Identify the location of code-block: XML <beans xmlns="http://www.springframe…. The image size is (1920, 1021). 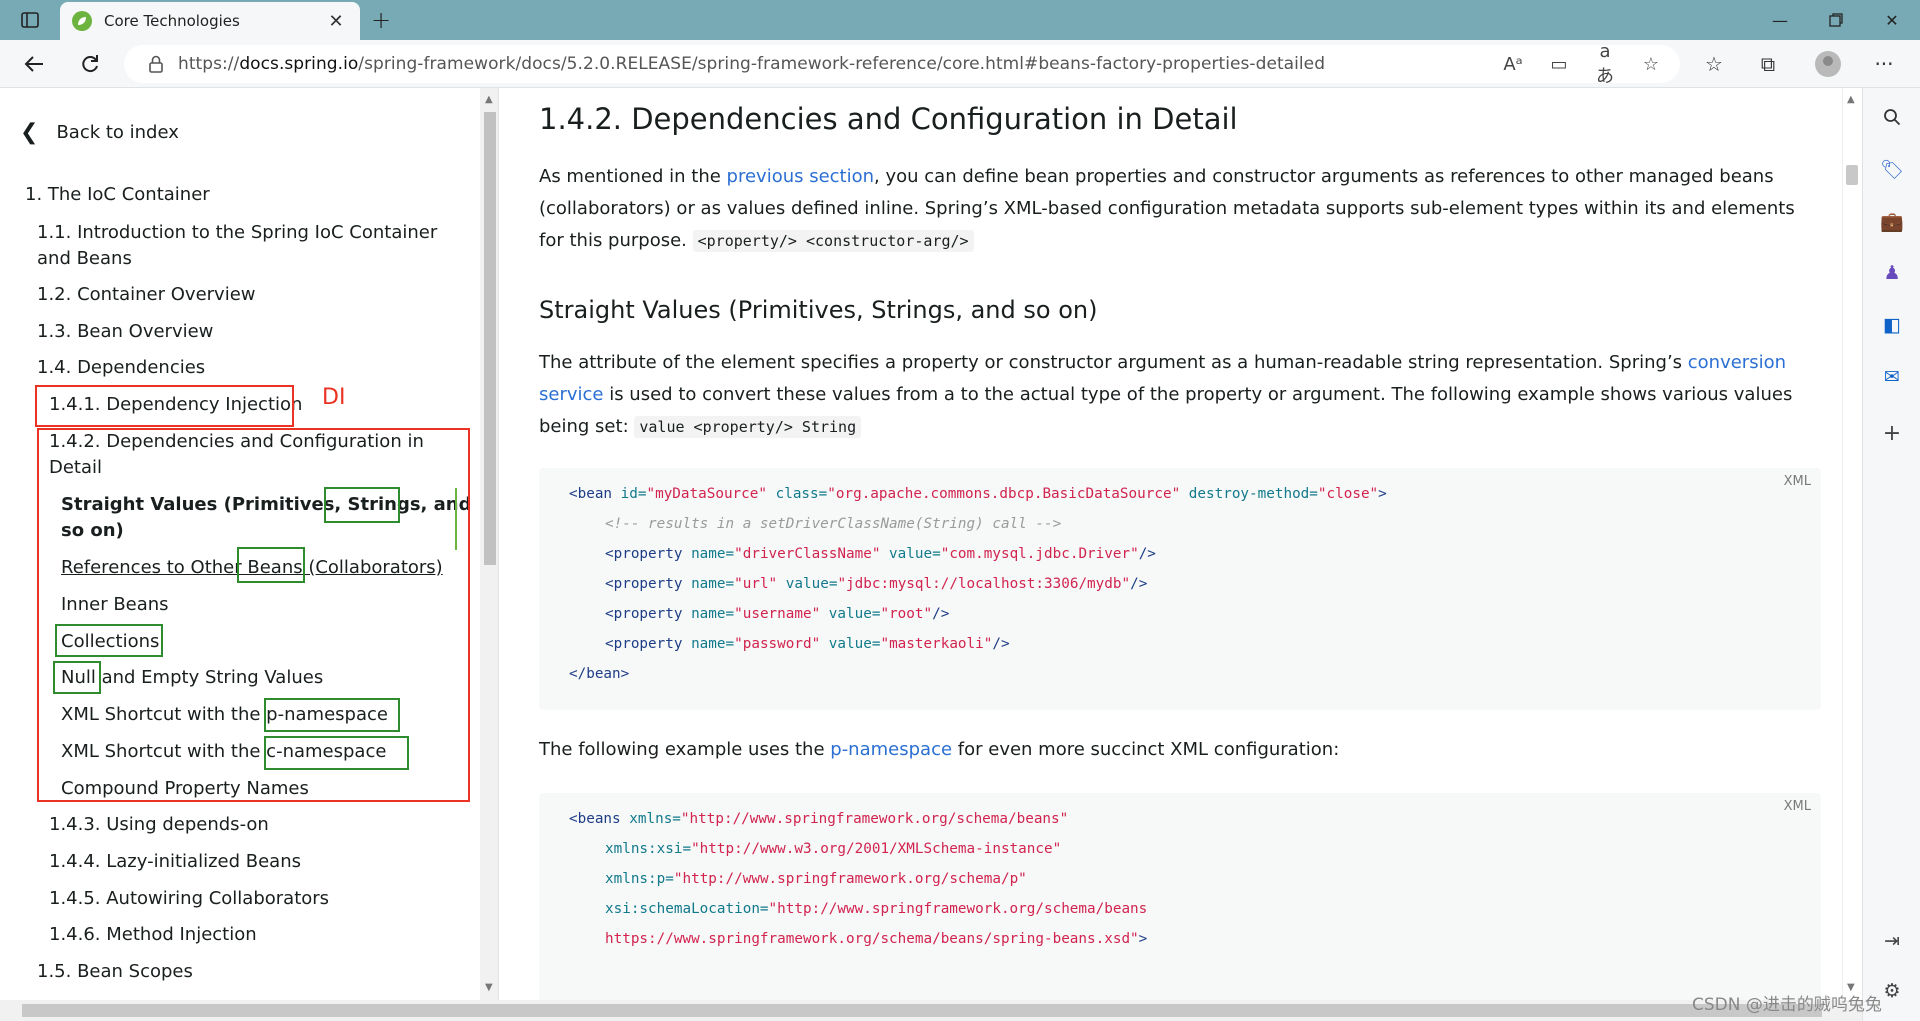
(1180, 896).